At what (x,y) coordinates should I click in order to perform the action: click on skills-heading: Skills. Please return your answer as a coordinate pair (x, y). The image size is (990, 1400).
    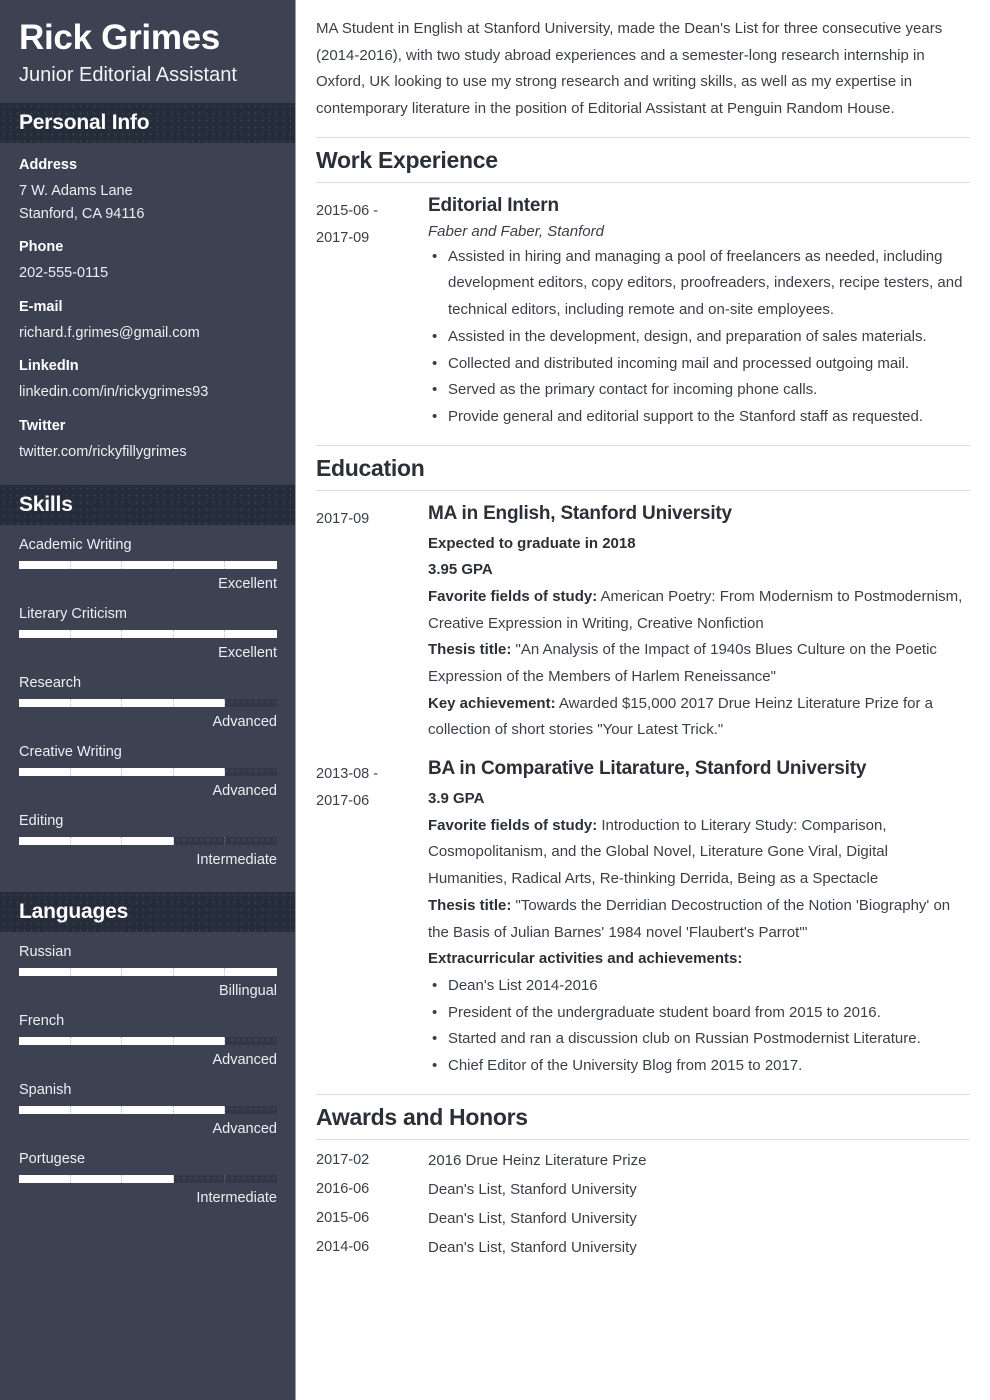
    Looking at the image, I should click on (46, 505).